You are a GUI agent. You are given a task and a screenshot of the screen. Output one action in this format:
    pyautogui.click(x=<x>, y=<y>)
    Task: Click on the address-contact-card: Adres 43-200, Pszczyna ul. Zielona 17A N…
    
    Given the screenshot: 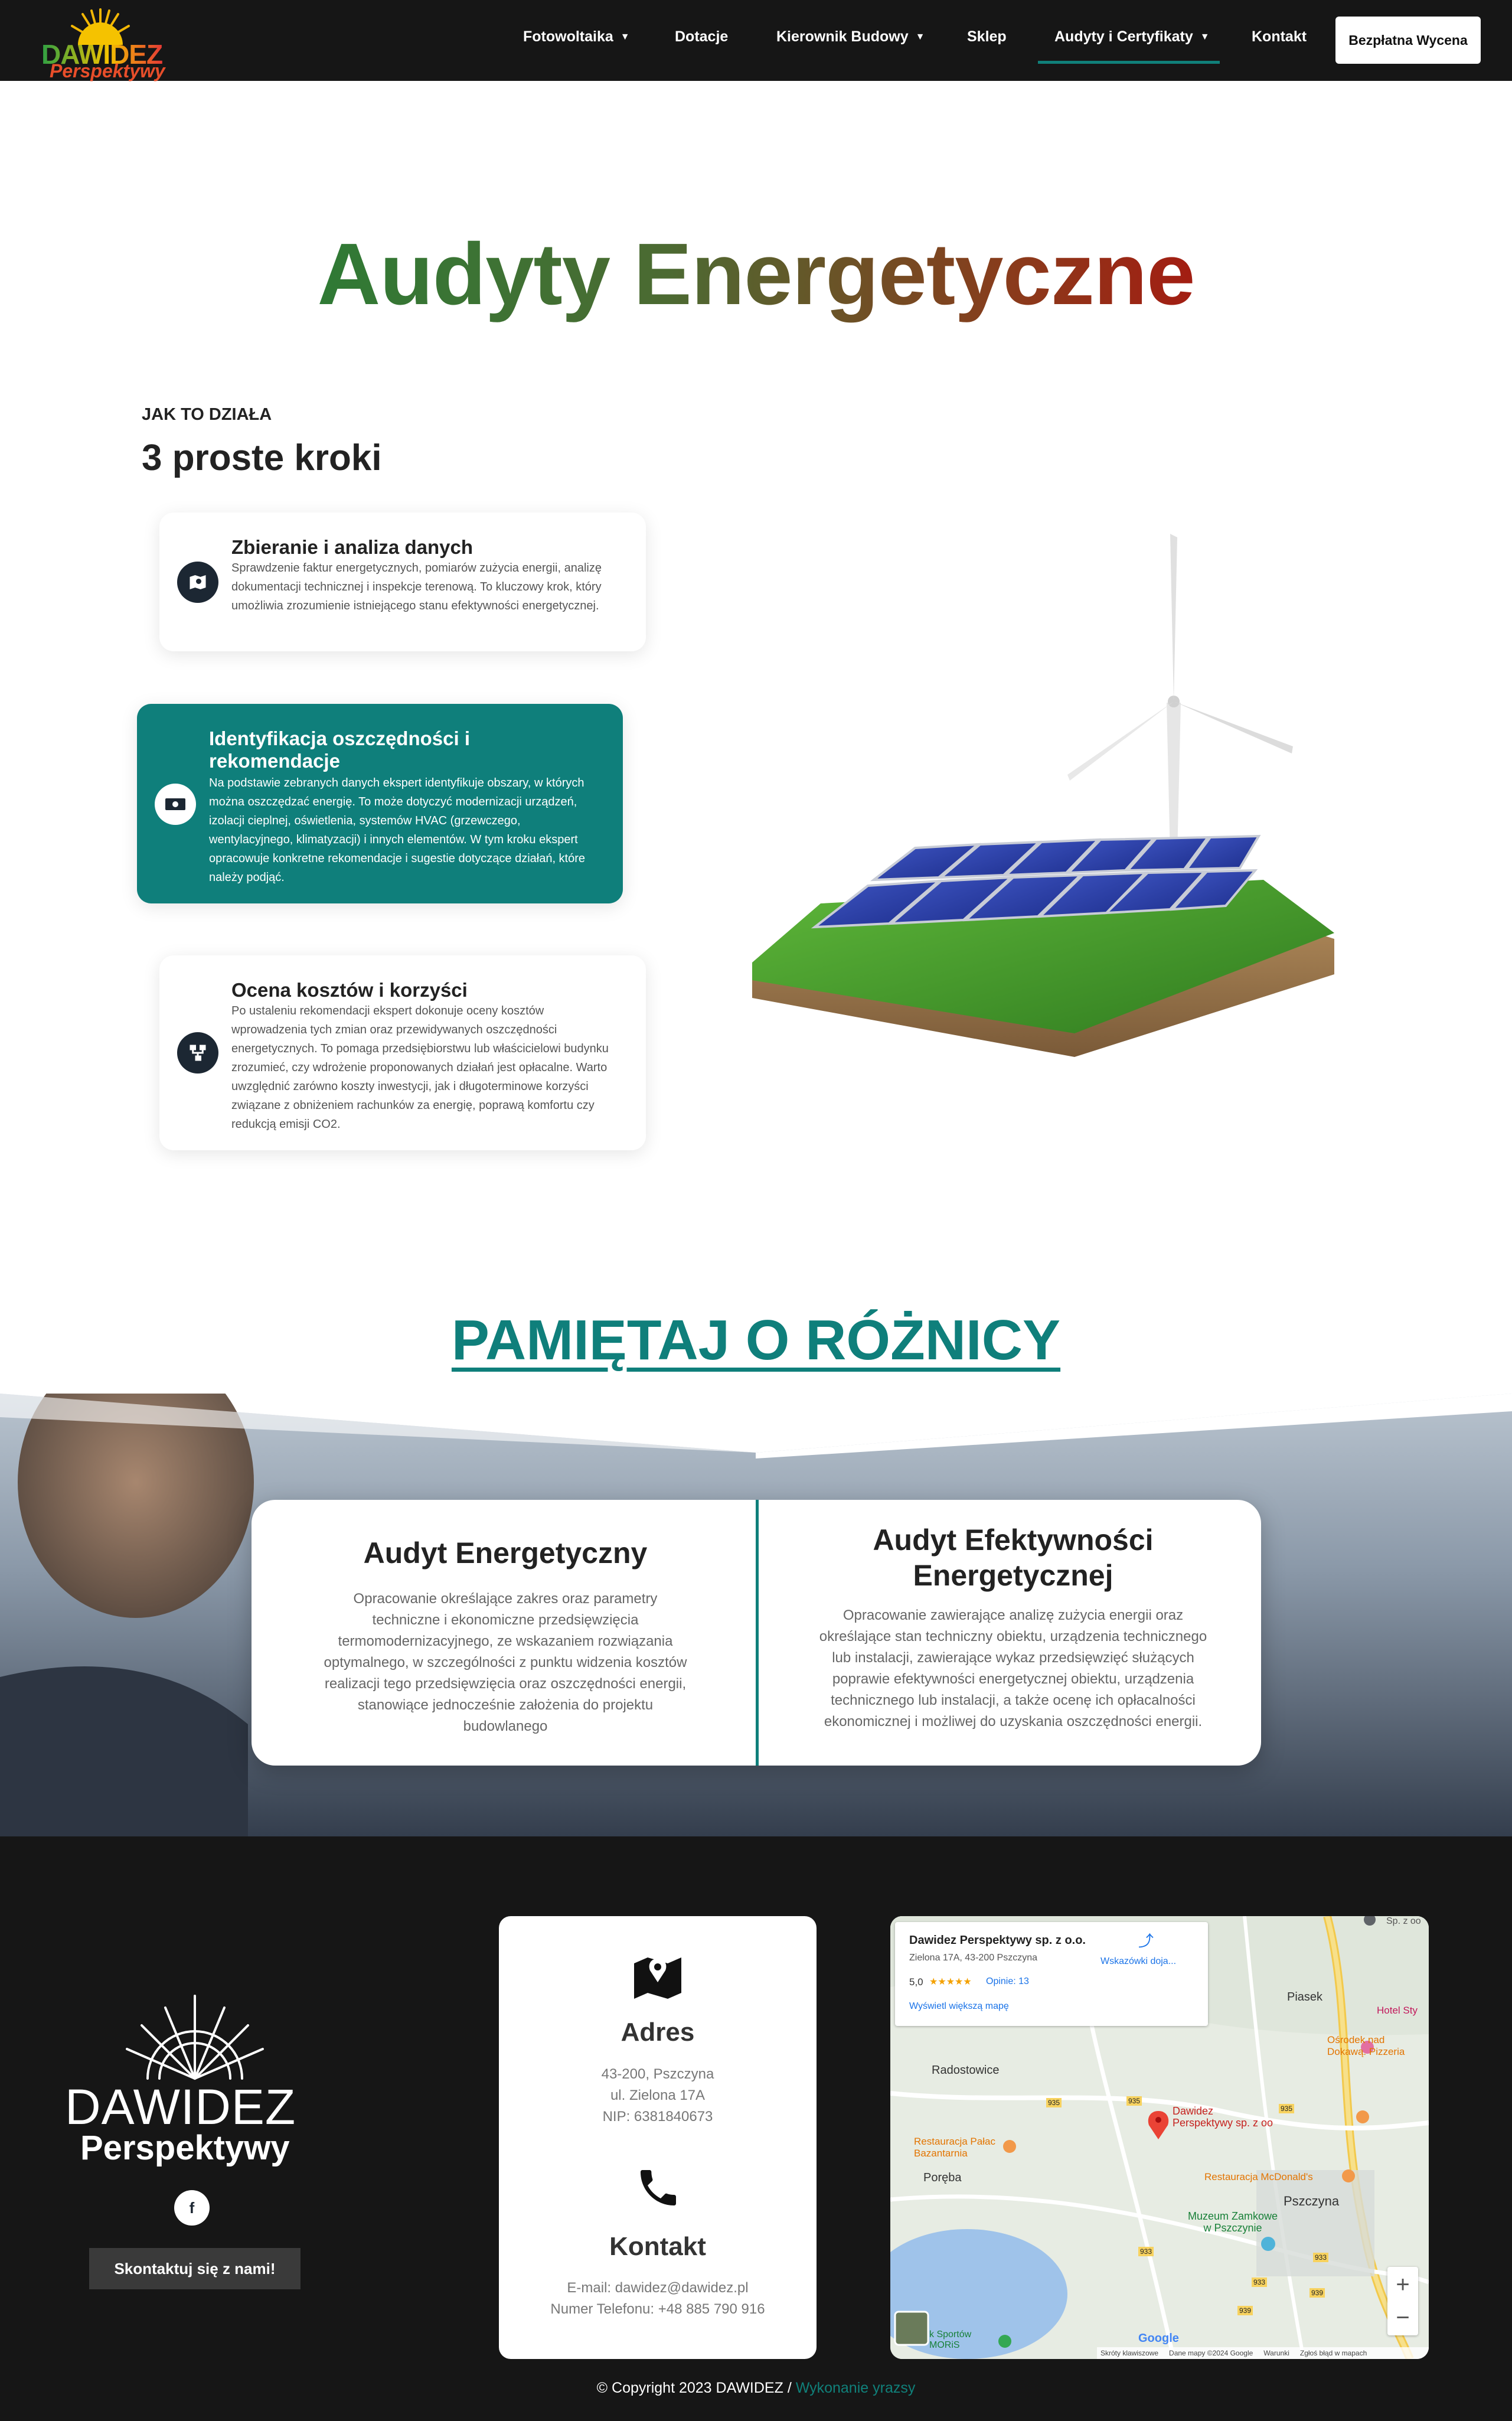 What is the action you would take?
    pyautogui.click(x=658, y=2137)
    